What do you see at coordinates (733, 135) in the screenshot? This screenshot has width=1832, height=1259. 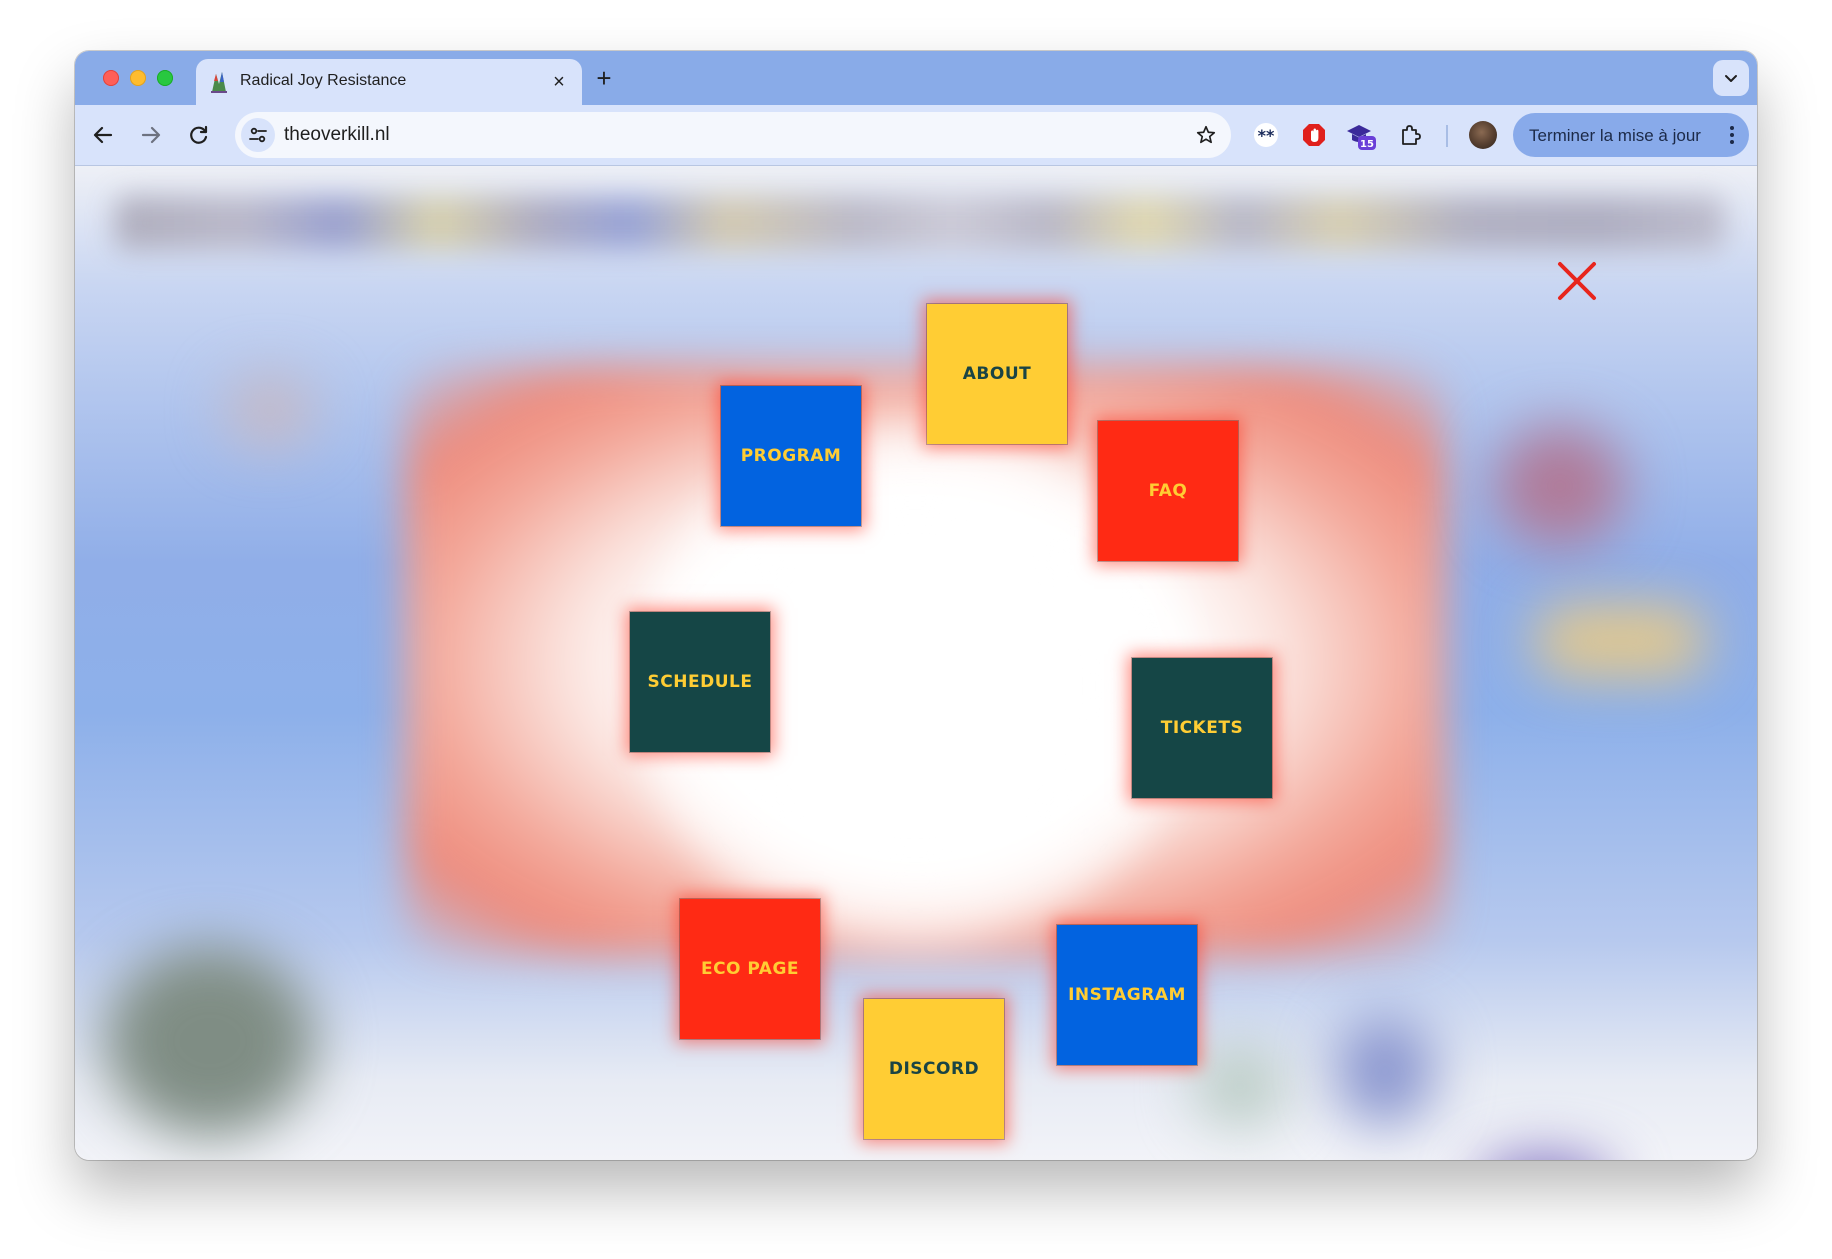 I see `address-bar: theoverkill.nl` at bounding box center [733, 135].